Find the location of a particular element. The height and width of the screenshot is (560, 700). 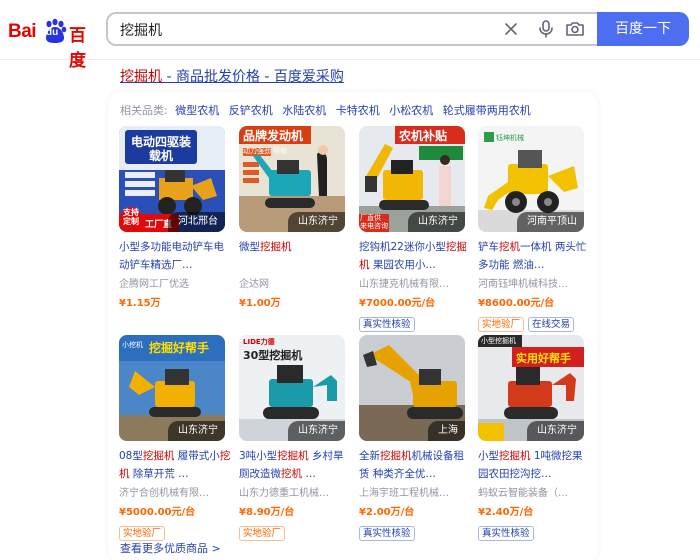

search-button: 百度一下 is located at coordinates (643, 29).